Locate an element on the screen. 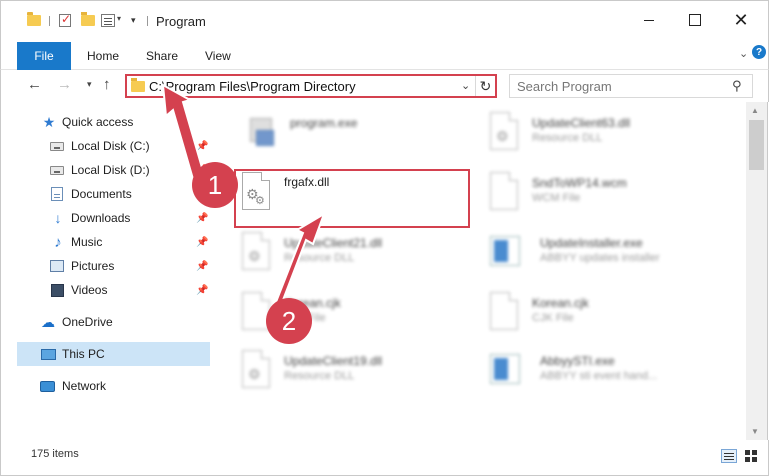  file-description: Resource DLL is located at coordinates (567, 138).